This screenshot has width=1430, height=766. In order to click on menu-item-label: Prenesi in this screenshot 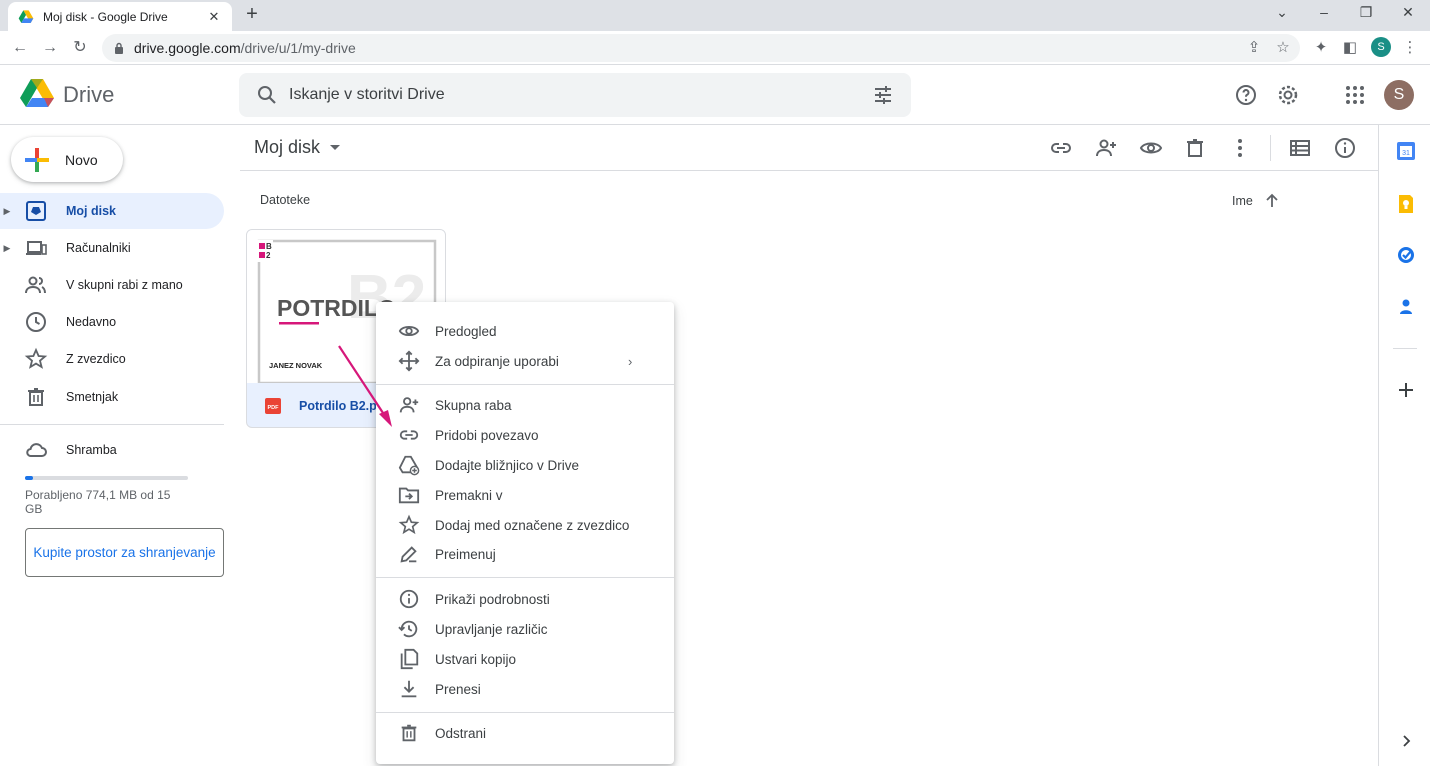, I will do `click(458, 689)`.